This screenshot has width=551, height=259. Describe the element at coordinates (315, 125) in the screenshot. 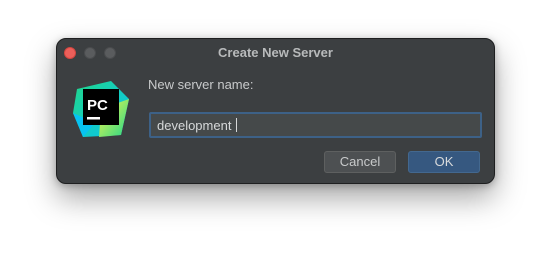

I see `server-name-input` at that location.